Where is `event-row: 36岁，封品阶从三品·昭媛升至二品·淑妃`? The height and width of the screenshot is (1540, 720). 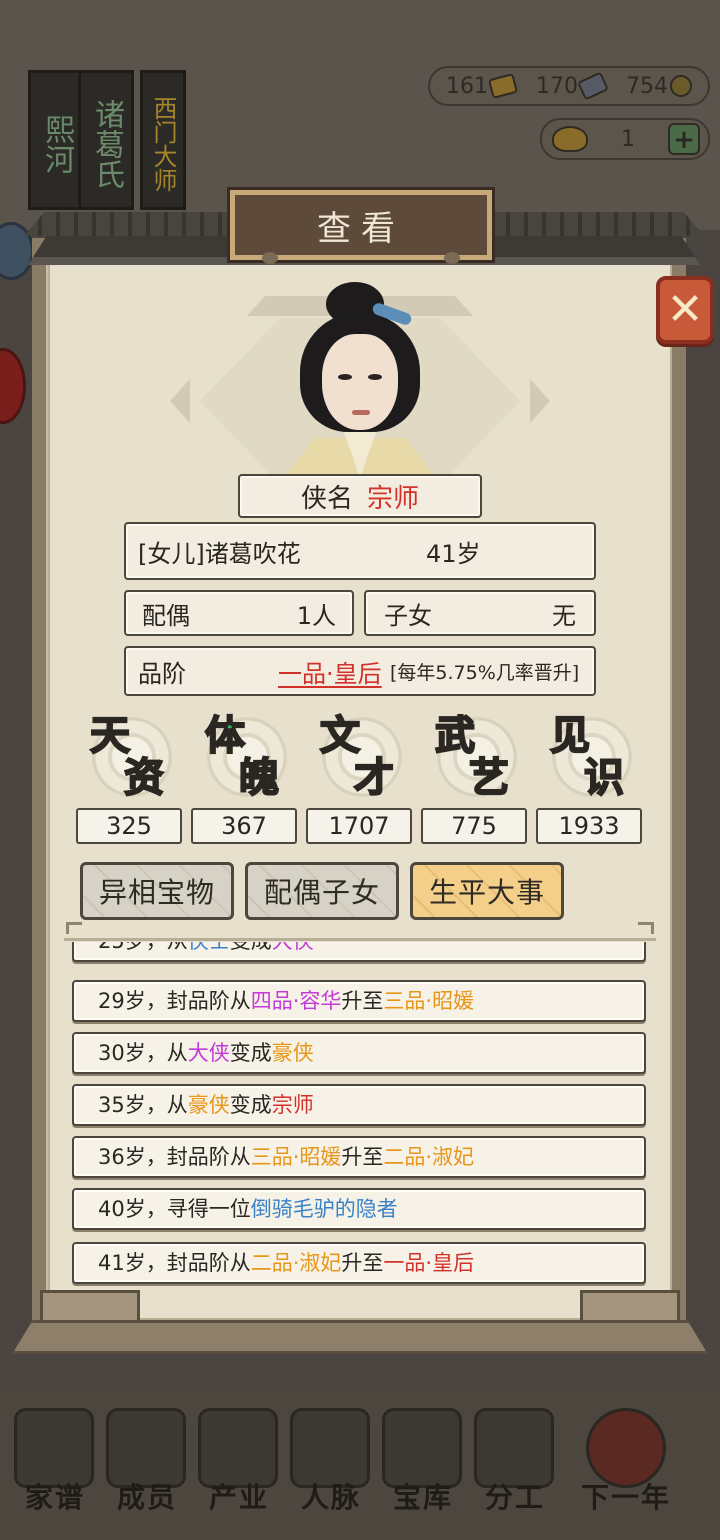 event-row: 36岁，封品阶从三品·昭媛升至二品·淑妃 is located at coordinates (359, 1157).